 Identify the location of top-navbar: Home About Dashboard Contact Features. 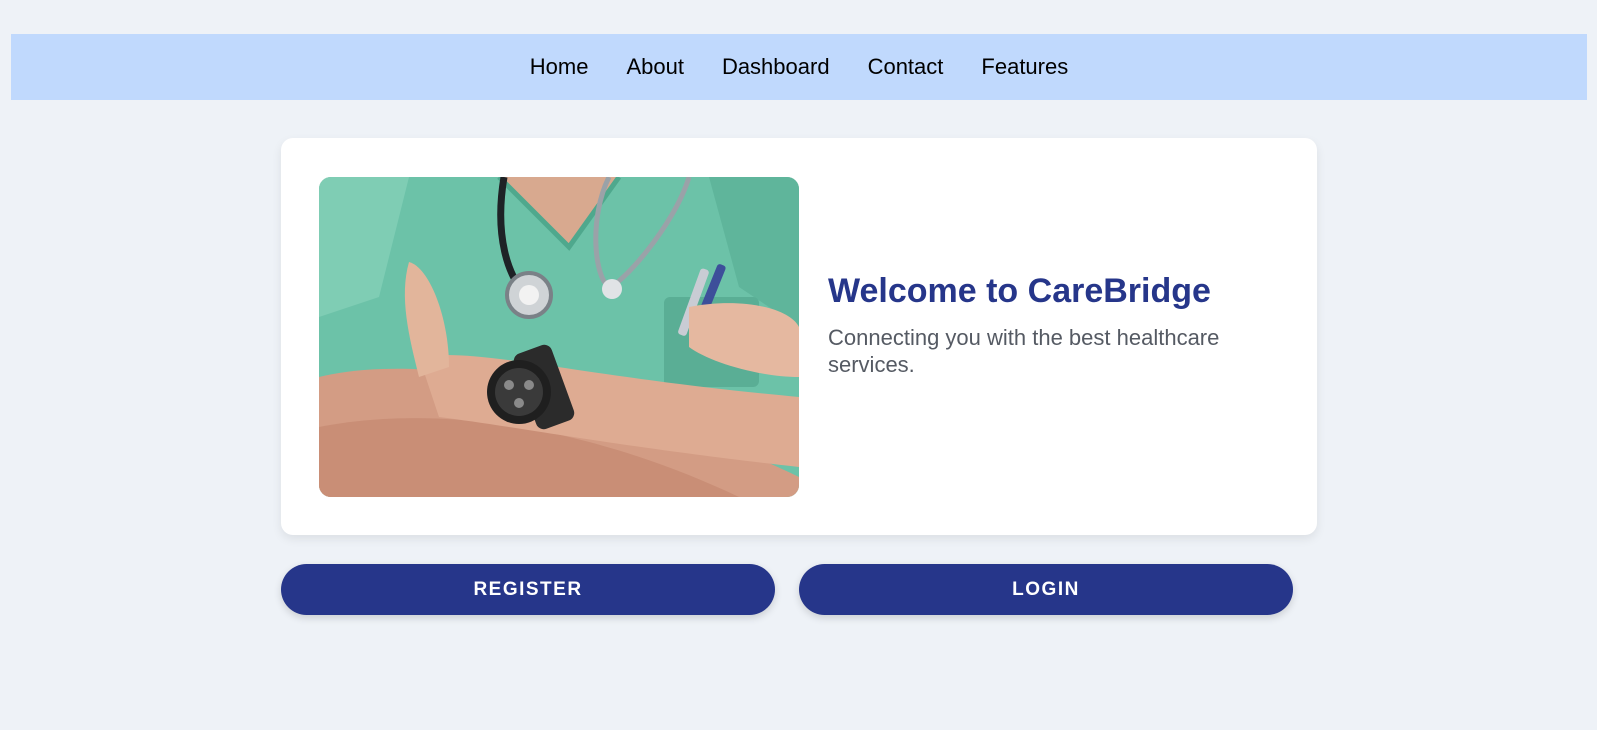
(799, 67).